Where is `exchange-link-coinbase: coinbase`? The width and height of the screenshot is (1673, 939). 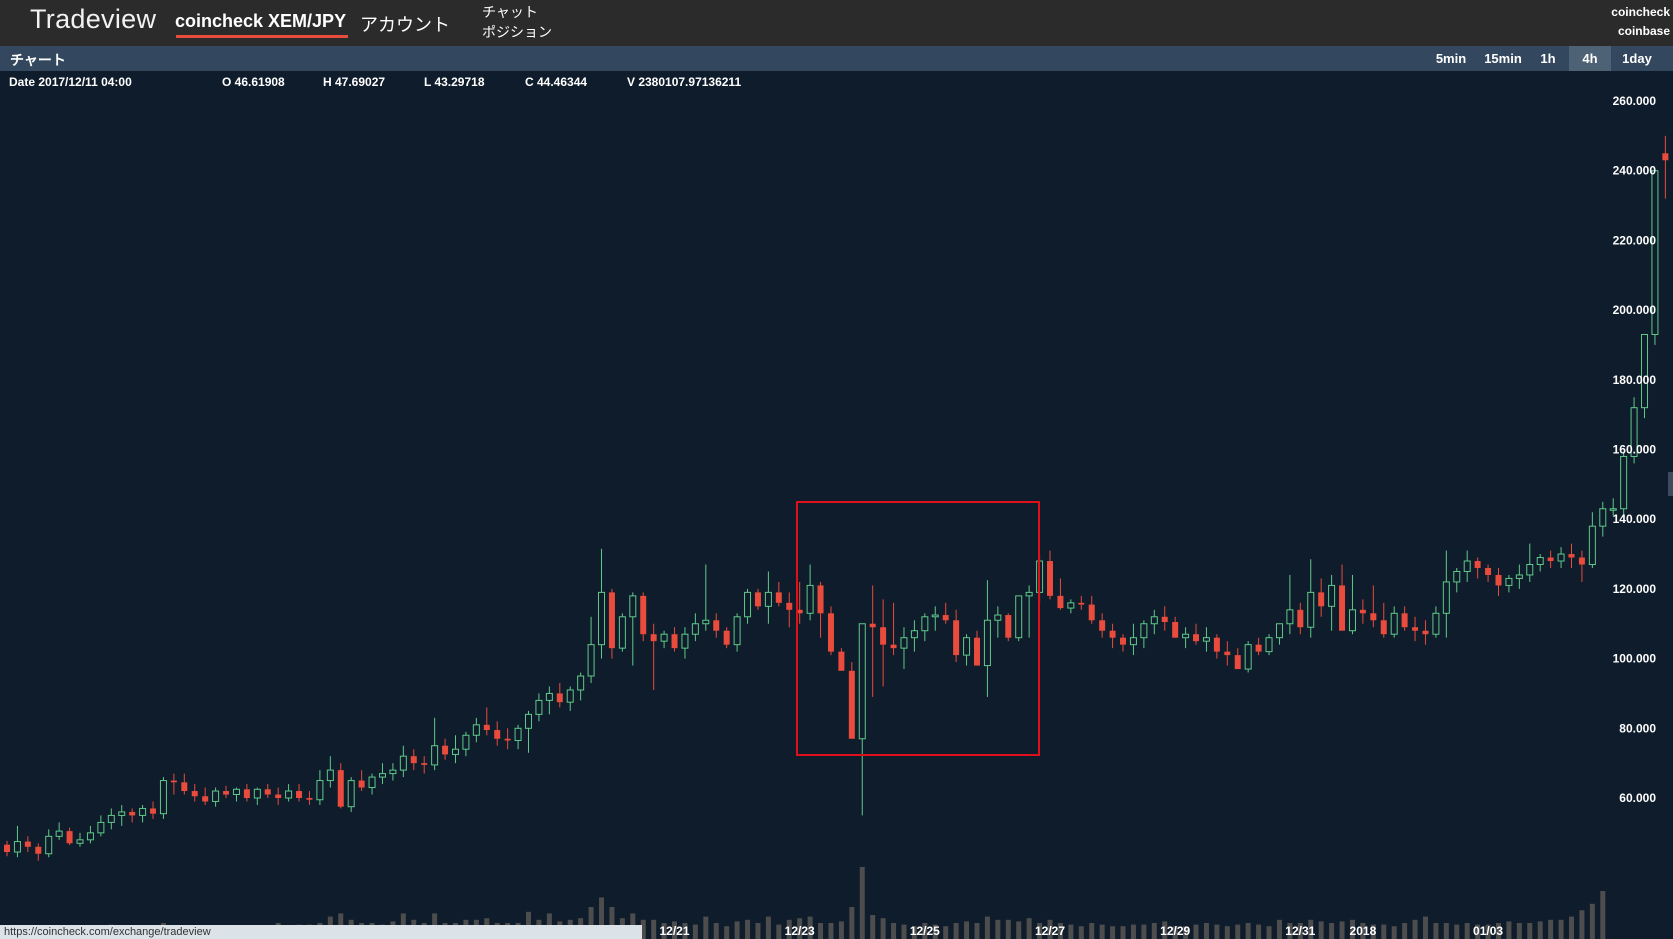
exchange-link-coinbase: coinbase is located at coordinates (1644, 31).